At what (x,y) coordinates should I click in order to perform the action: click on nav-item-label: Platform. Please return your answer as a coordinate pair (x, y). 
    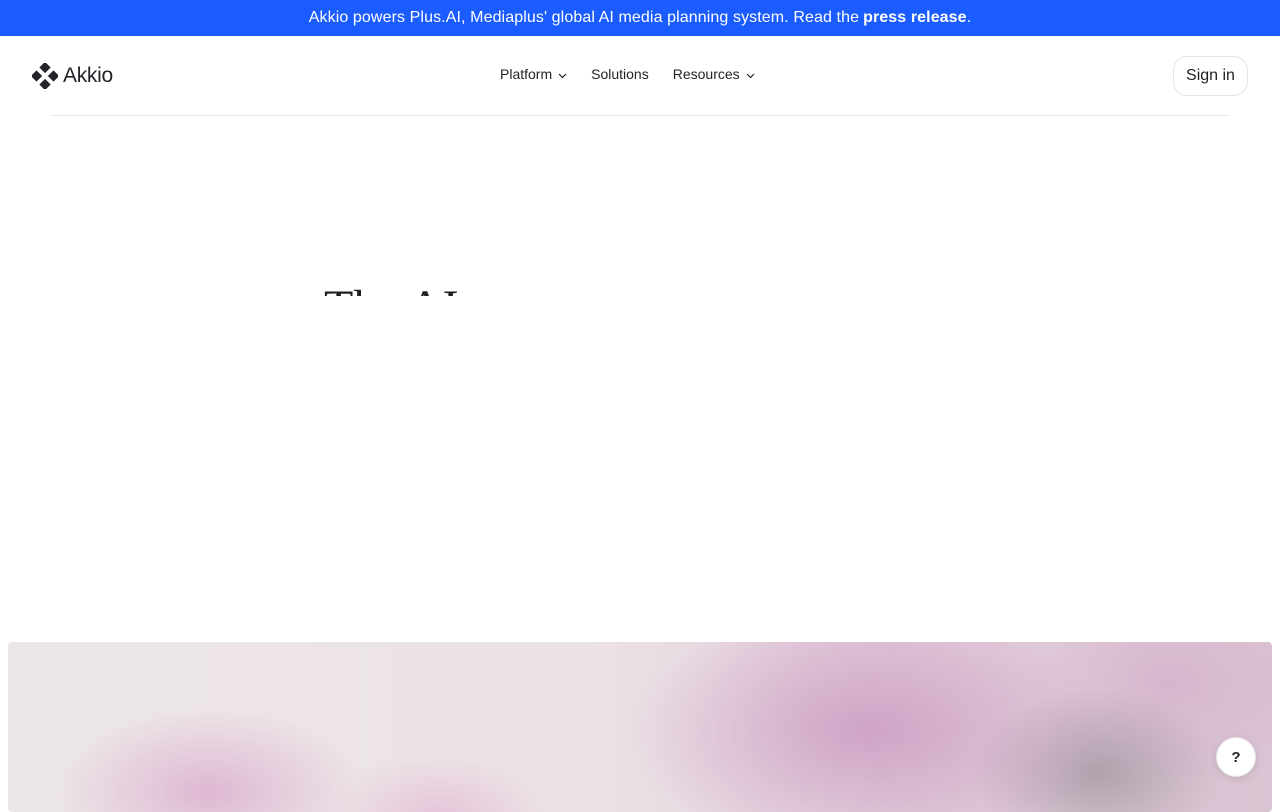
    Looking at the image, I should click on (526, 74).